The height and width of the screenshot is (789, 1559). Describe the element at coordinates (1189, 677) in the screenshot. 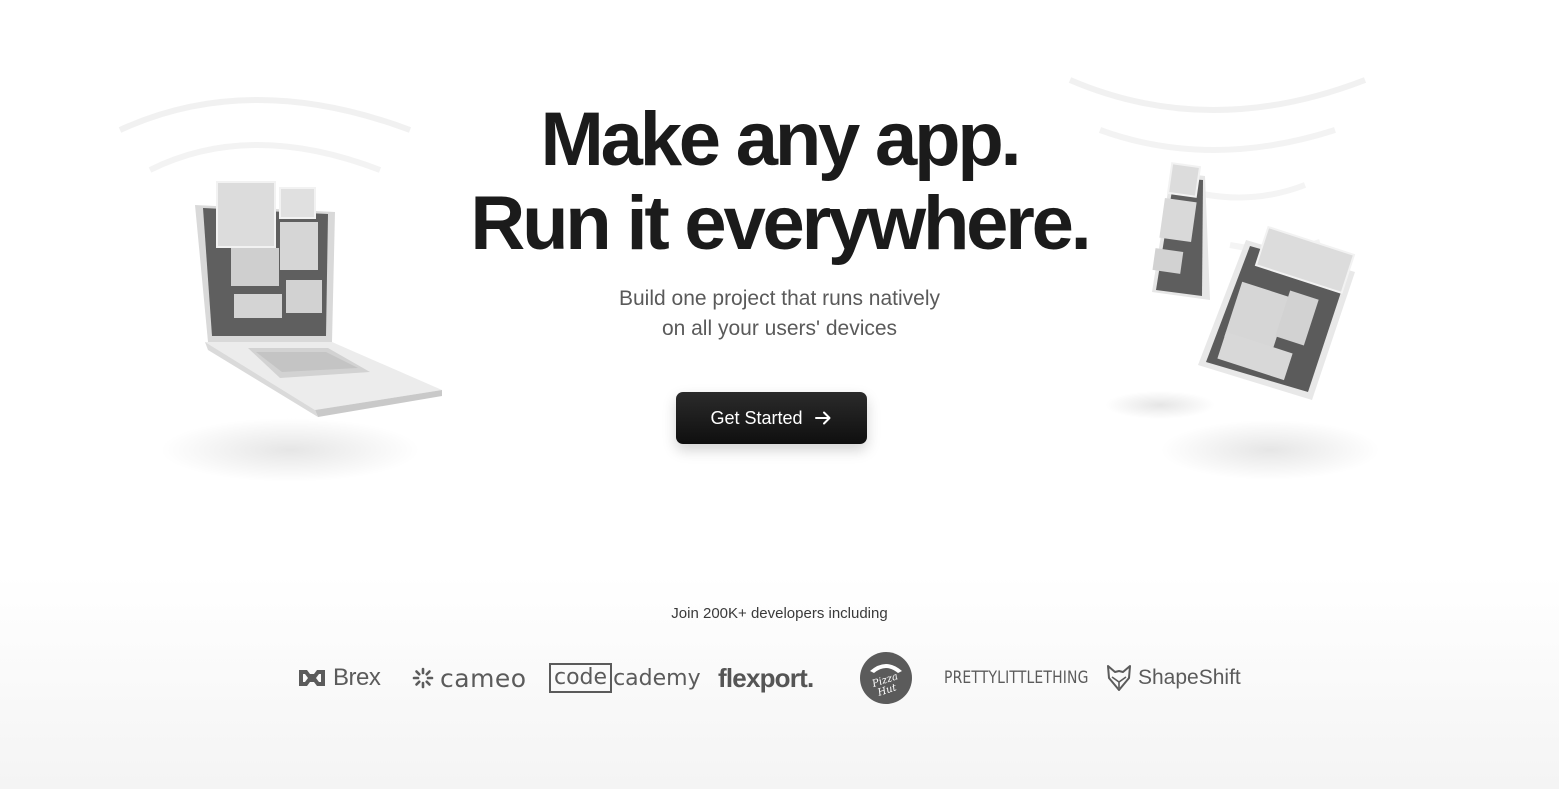

I see `shapeshift-wordmark: ShapeShift` at that location.